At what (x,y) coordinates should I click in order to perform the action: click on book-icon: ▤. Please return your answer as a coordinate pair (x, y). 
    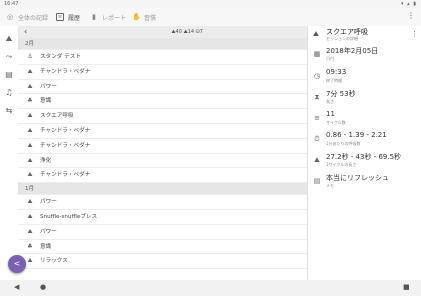
    Looking at the image, I should click on (9, 75).